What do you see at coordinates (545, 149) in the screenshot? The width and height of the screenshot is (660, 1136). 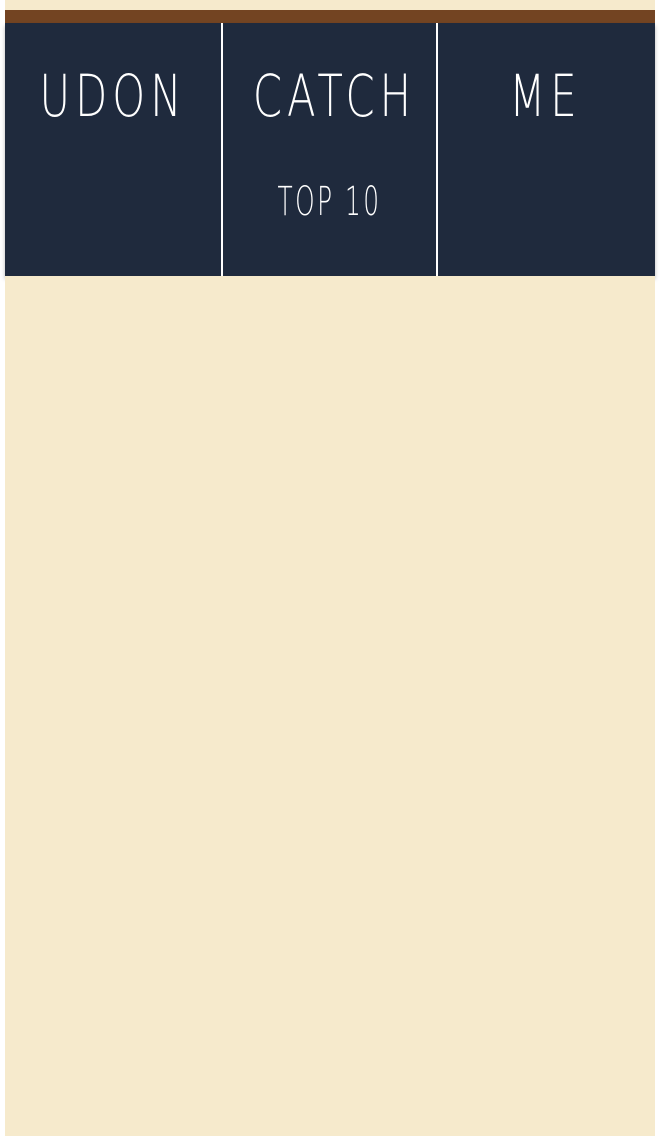 I see `tab-me: ME` at bounding box center [545, 149].